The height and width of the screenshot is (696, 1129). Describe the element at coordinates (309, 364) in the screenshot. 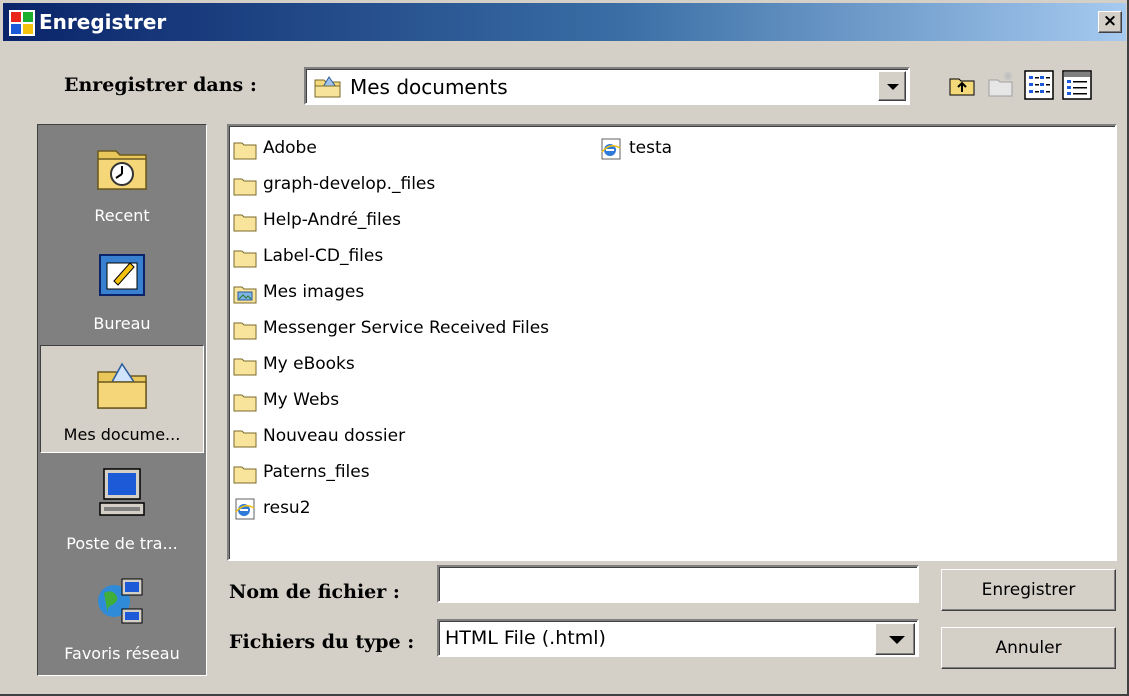

I see `file-name: My eBooks` at that location.